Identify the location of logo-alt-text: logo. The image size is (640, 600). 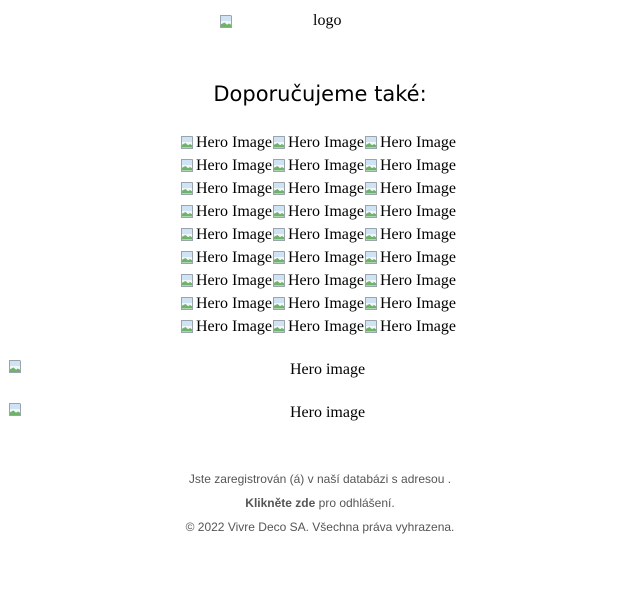
(327, 20).